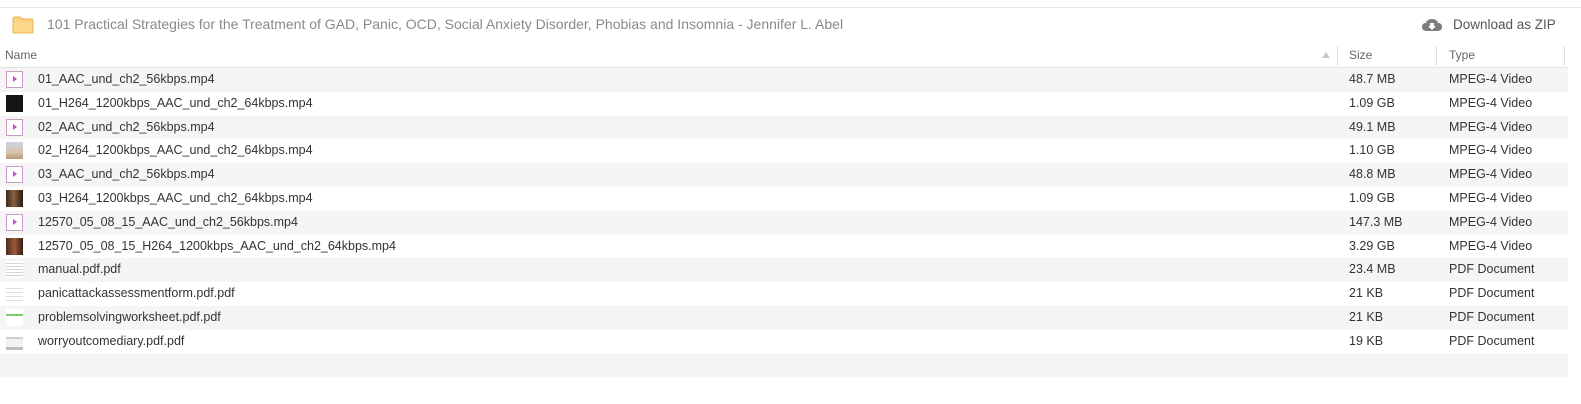  I want to click on file-size: 1.10 GB, so click(1372, 150).